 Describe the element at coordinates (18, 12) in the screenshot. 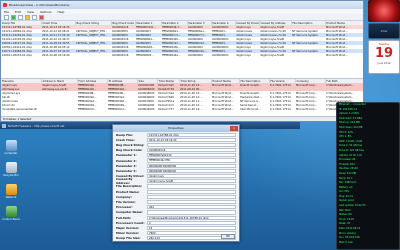

I see `menu-edit: Edit` at that location.